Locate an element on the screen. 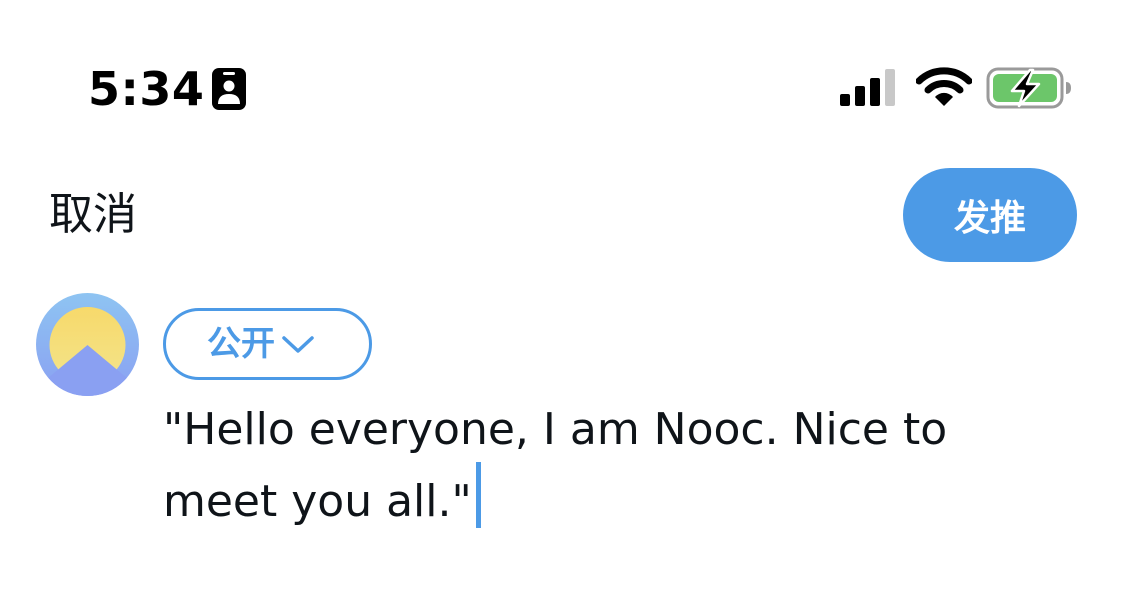 This screenshot has width=1125, height=614. text-cursor is located at coordinates (478, 495).